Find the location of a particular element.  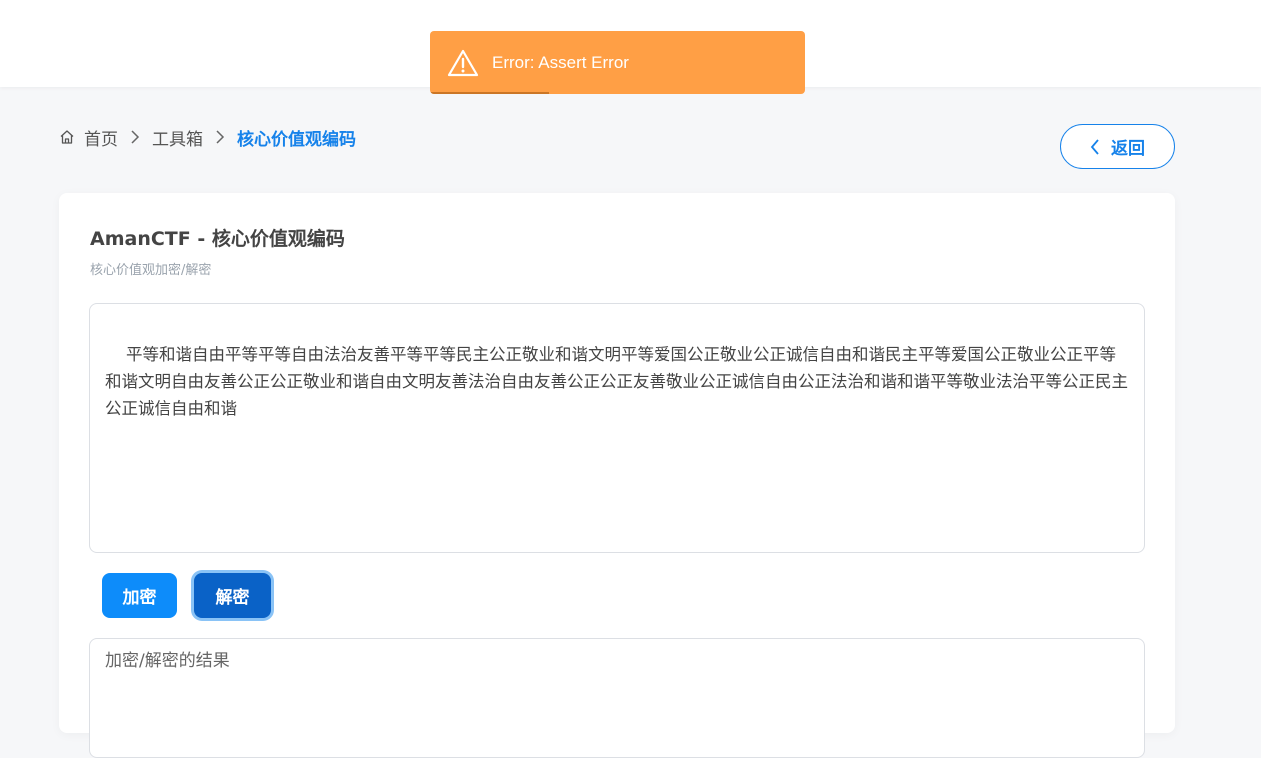

toast-message: Error: Assert Error is located at coordinates (560, 62).